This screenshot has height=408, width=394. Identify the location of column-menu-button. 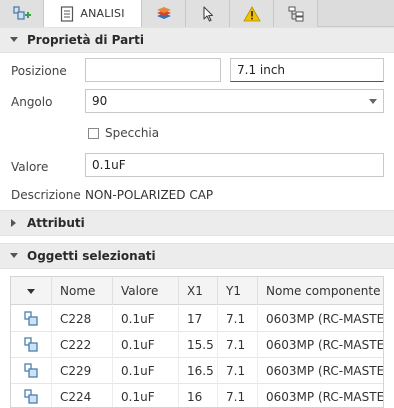
(31, 291).